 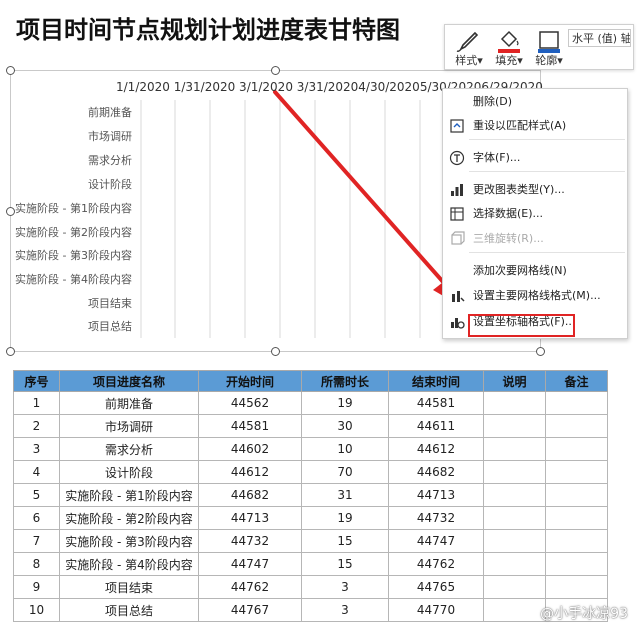 I want to click on table-header-cell: 序号, so click(x=36, y=381).